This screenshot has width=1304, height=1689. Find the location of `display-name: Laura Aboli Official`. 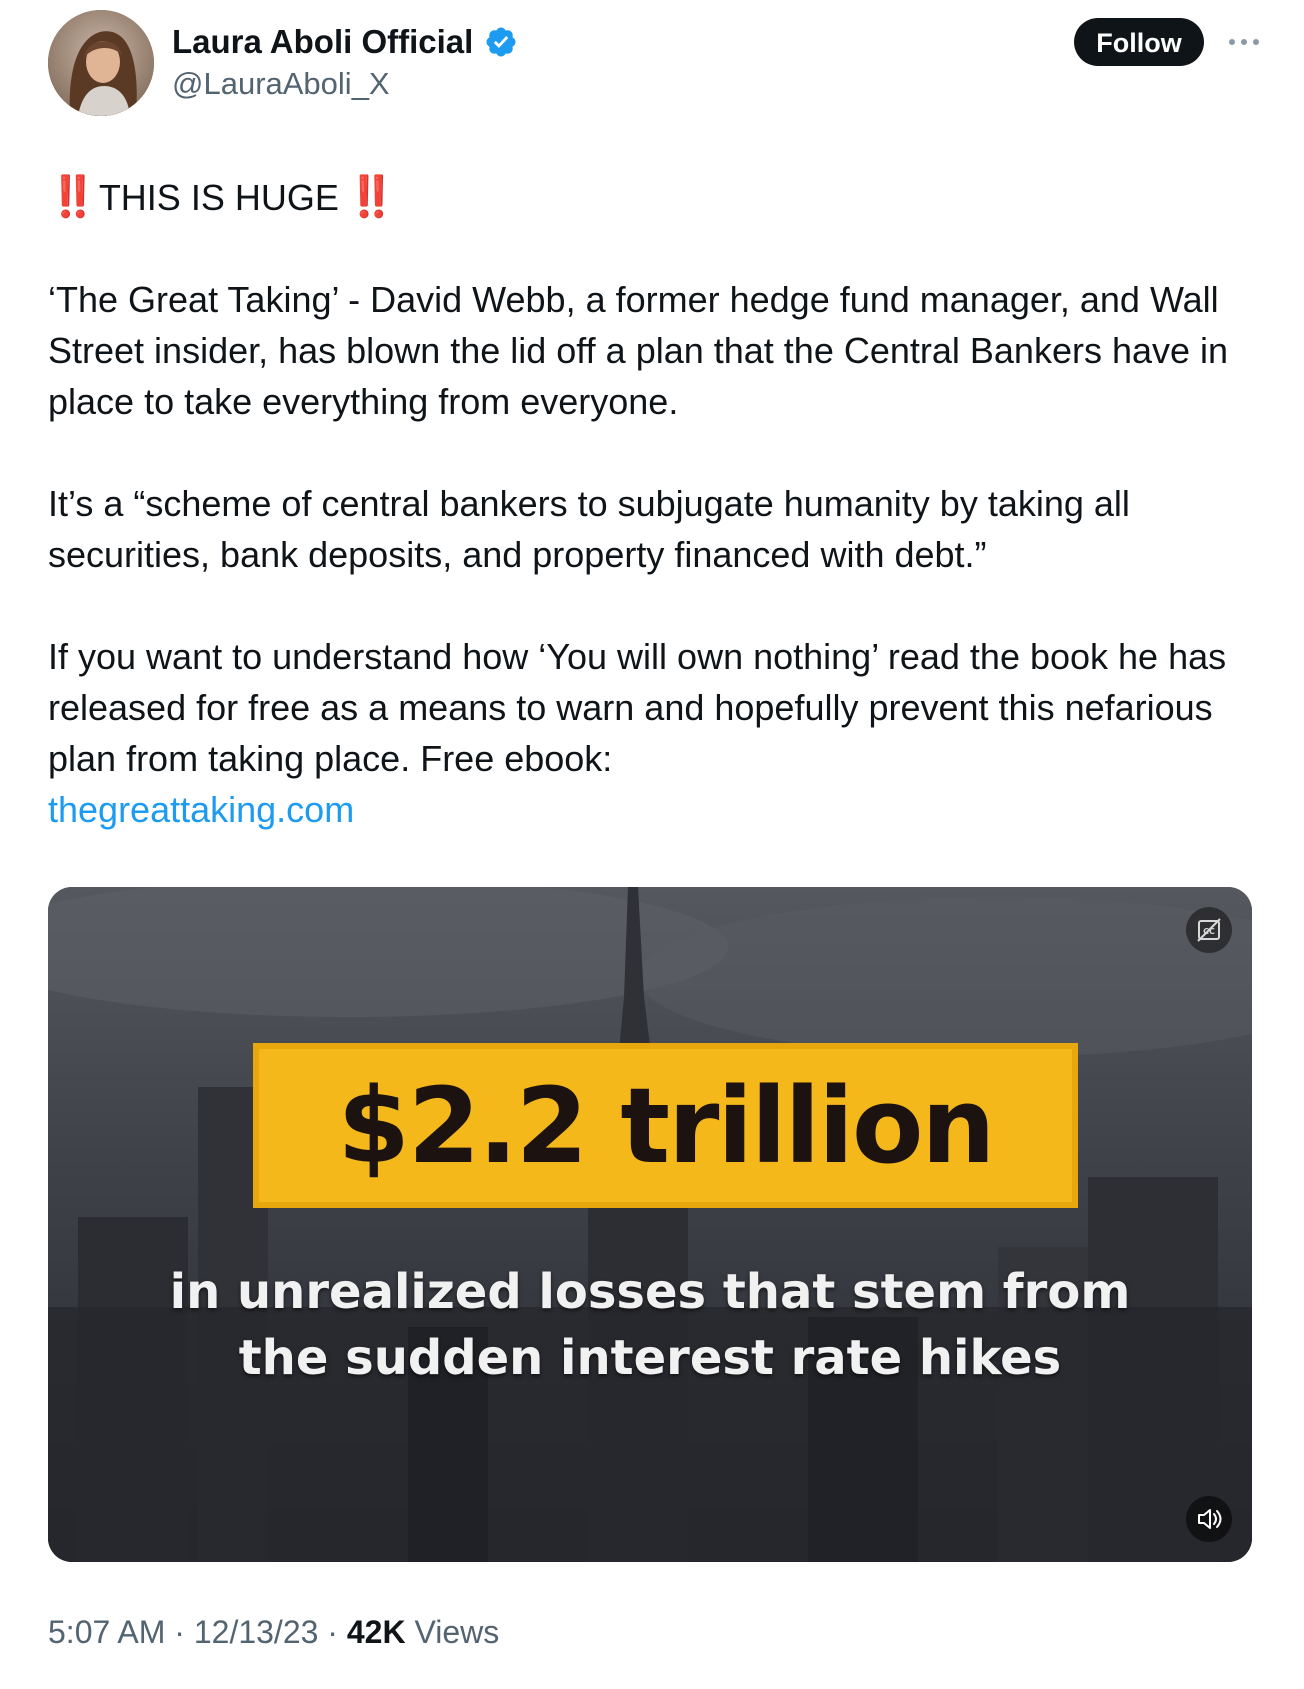

display-name: Laura Aboli Official is located at coordinates (322, 42).